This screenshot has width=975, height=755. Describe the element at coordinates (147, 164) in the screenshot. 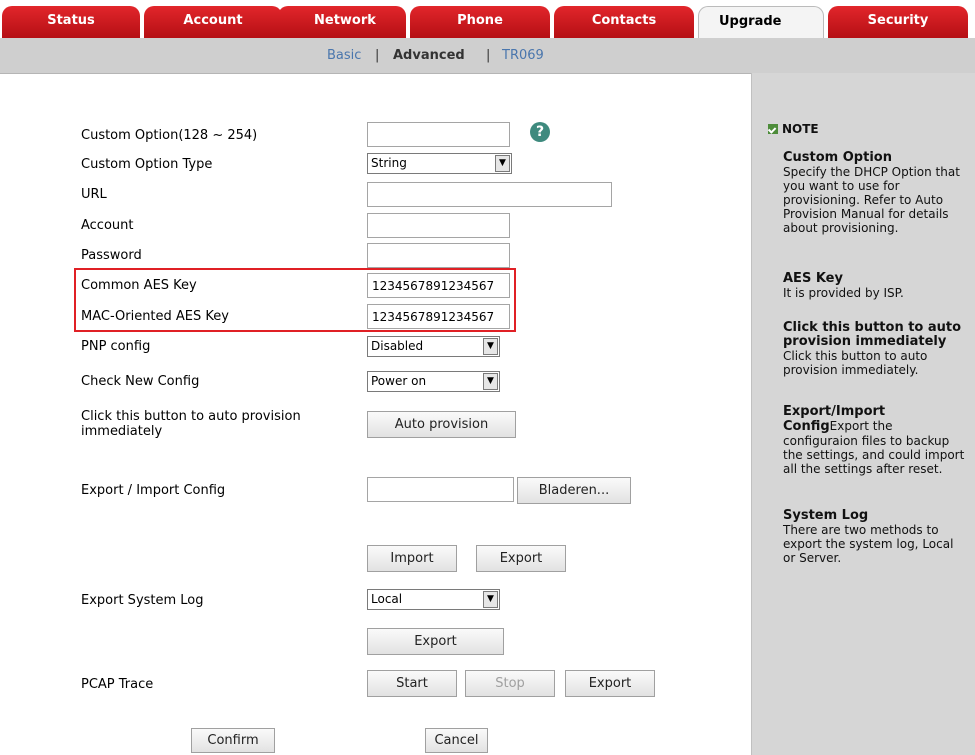

I see `custom-option-type-label: Custom Option Type` at that location.